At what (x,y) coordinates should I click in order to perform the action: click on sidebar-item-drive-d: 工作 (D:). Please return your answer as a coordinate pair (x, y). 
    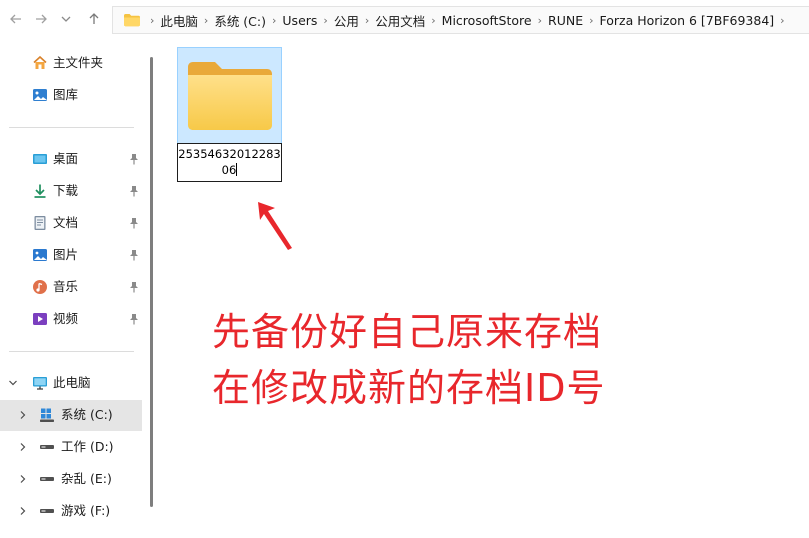
    Looking at the image, I should click on (71, 447).